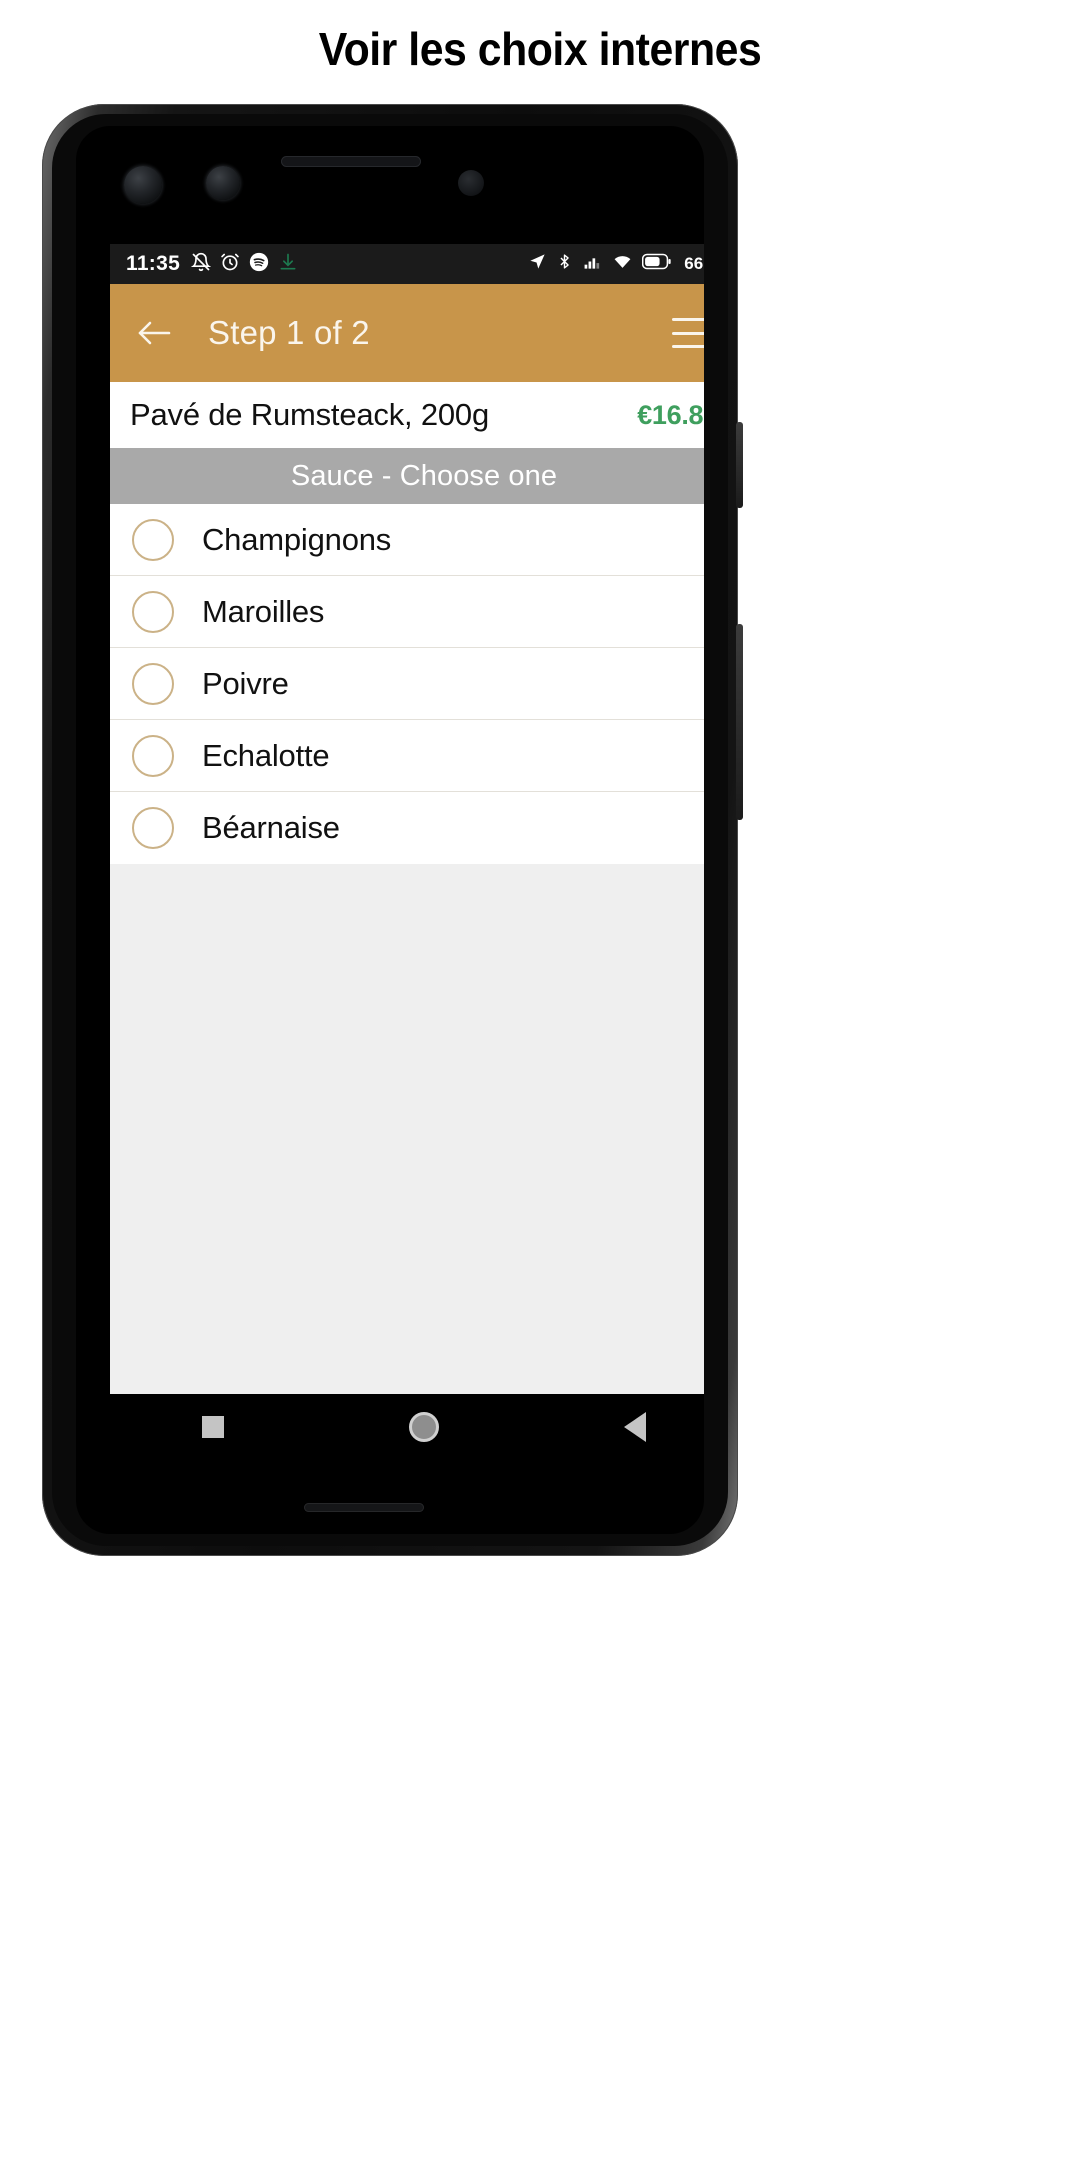 Image resolution: width=1080 pixels, height=2160 pixels. I want to click on circle-home-icon, so click(423, 1427).